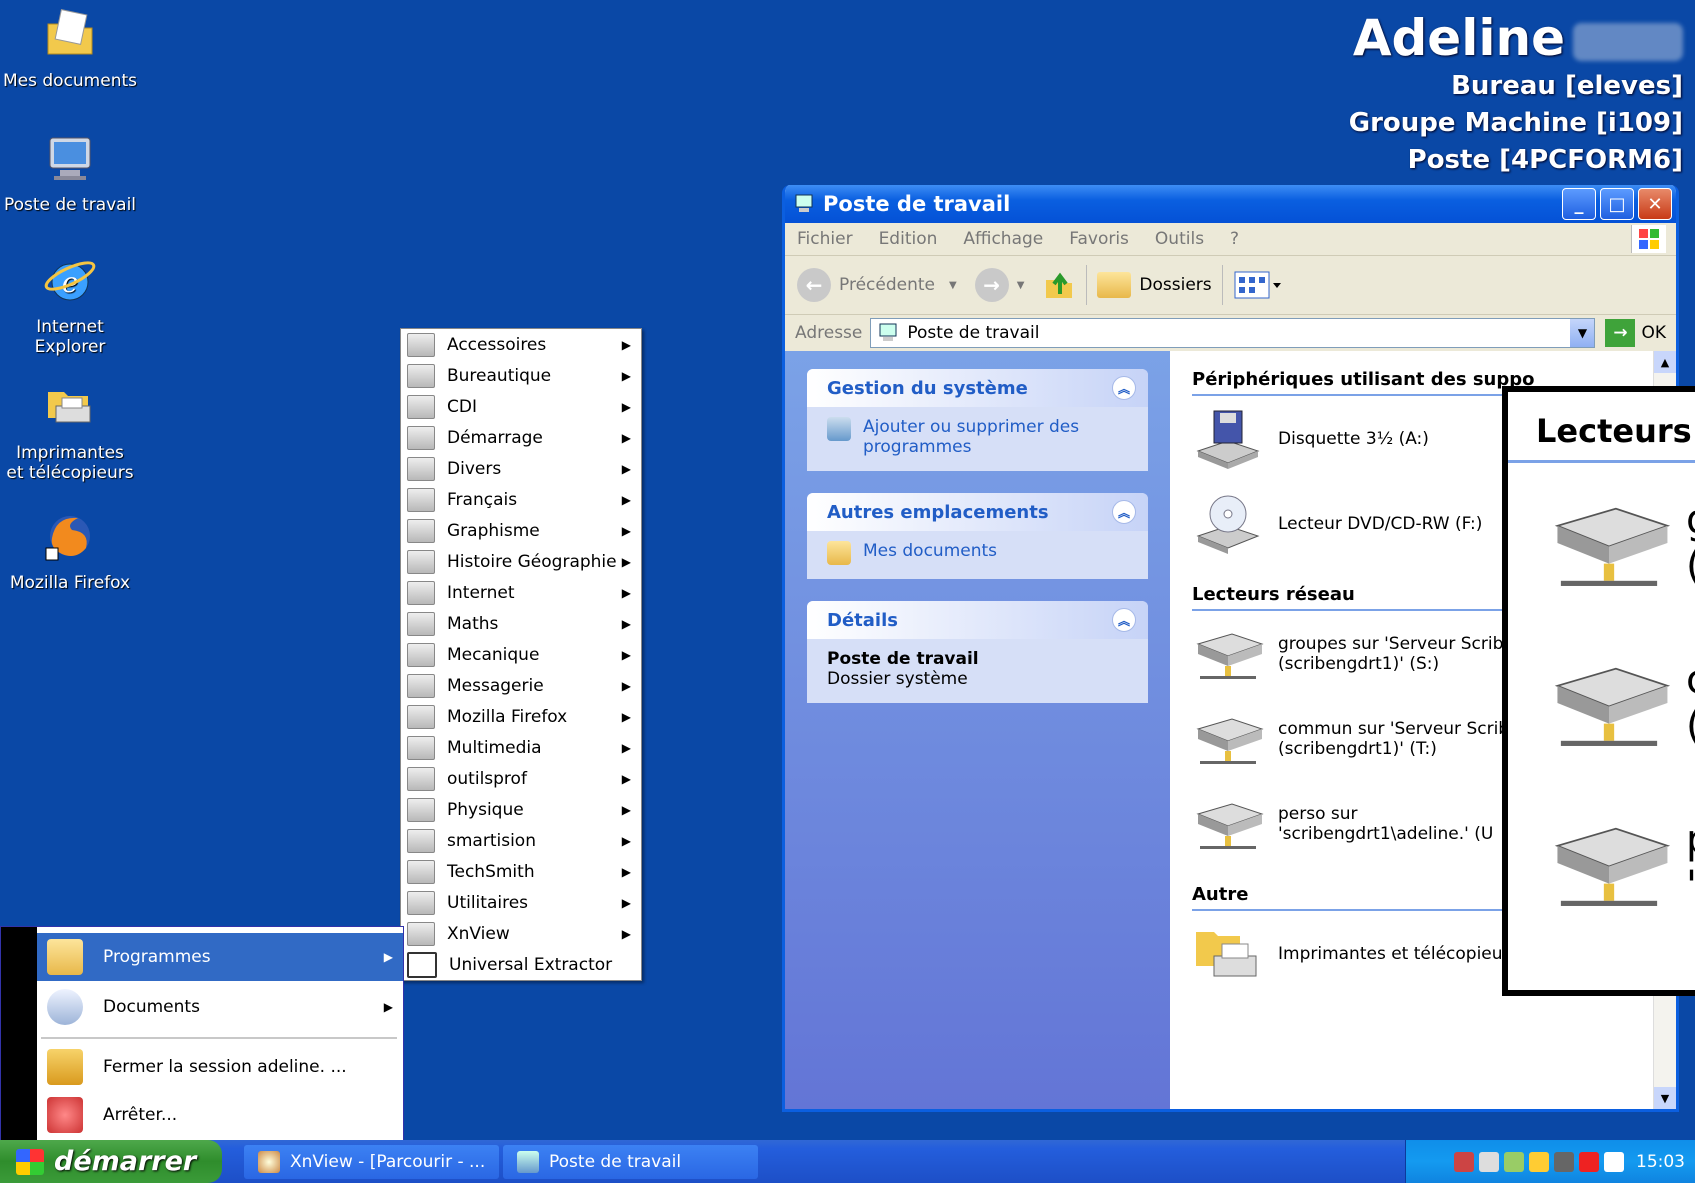 Image resolution: width=1695 pixels, height=1183 pixels. What do you see at coordinates (1655, 204) in the screenshot?
I see `close-button: ✕` at bounding box center [1655, 204].